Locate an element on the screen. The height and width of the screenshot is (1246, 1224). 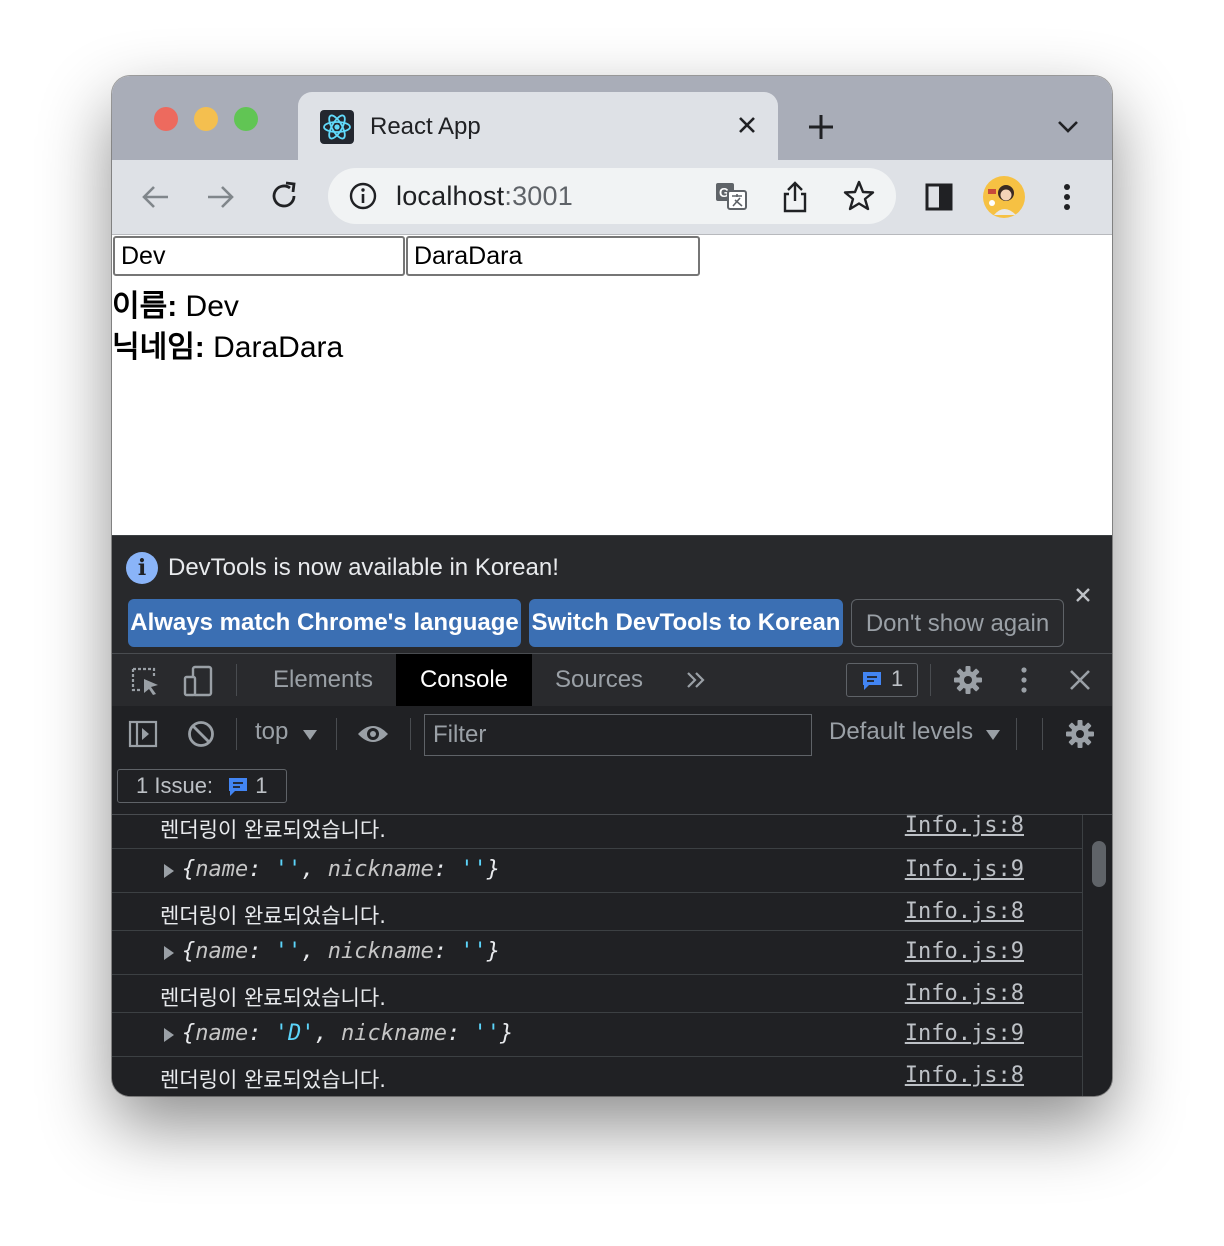
profile-avatar is located at coordinates (1004, 199).